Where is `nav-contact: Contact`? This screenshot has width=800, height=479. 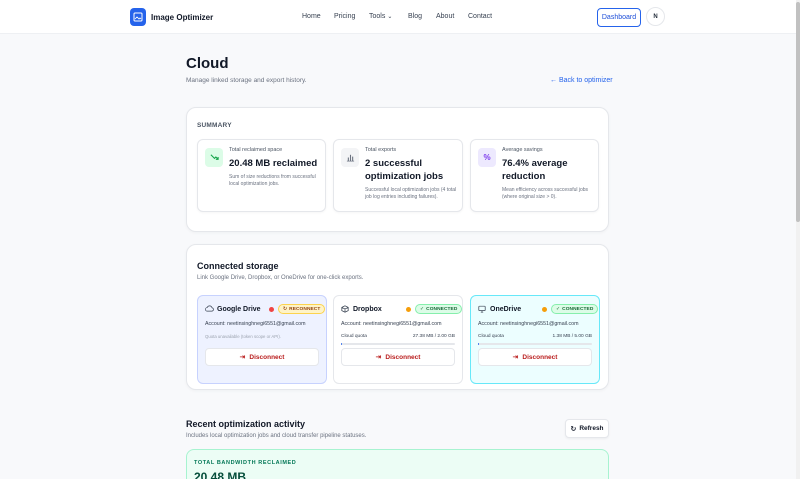 nav-contact: Contact is located at coordinates (480, 16).